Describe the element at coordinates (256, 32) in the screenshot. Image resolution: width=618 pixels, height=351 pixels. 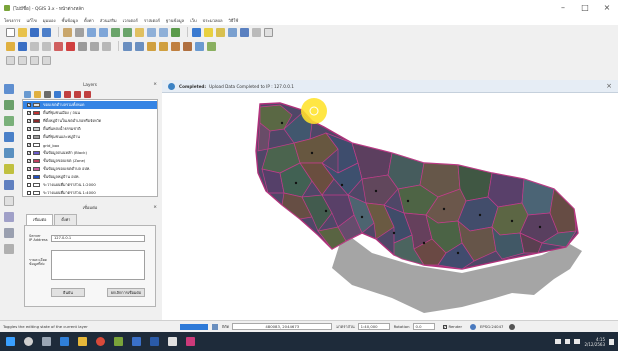
I see `measure-icon` at that location.